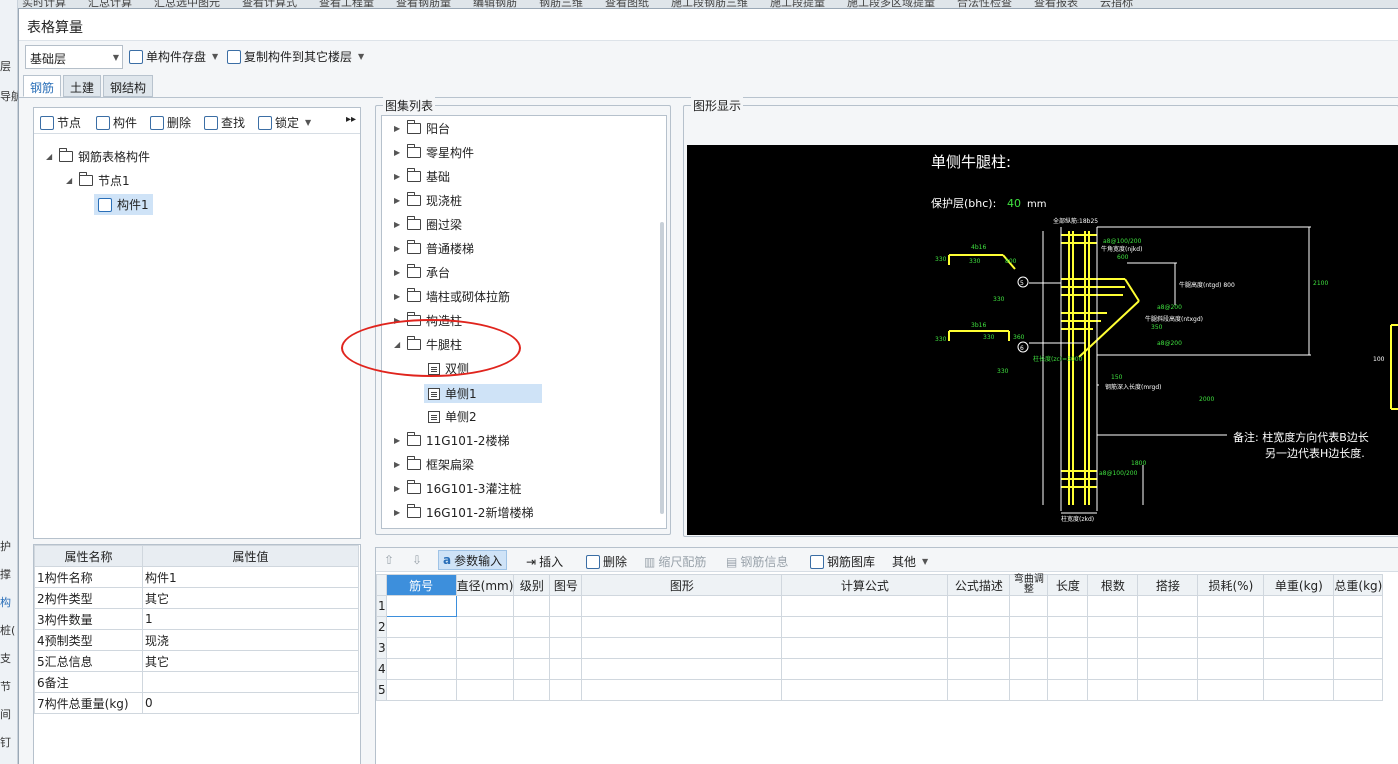 Image resolution: width=1398 pixels, height=764 pixels. What do you see at coordinates (662, 368) in the screenshot?
I see `scrollbar` at bounding box center [662, 368].